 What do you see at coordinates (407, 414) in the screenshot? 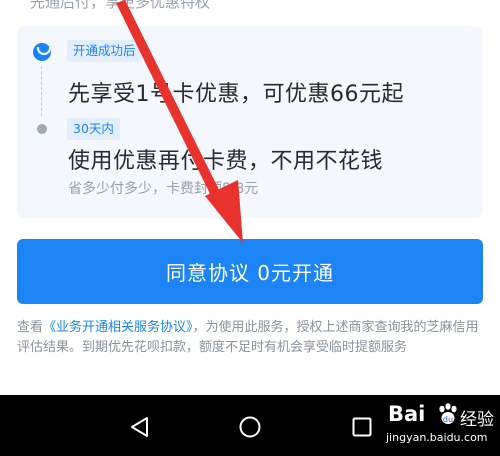
I see `watermark-brand: Bai` at bounding box center [407, 414].